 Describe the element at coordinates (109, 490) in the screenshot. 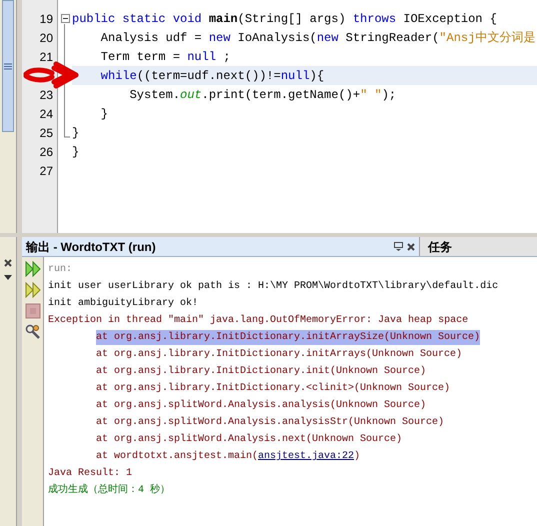

I see `output-line: 成功生成（总时间：4 秒）` at that location.